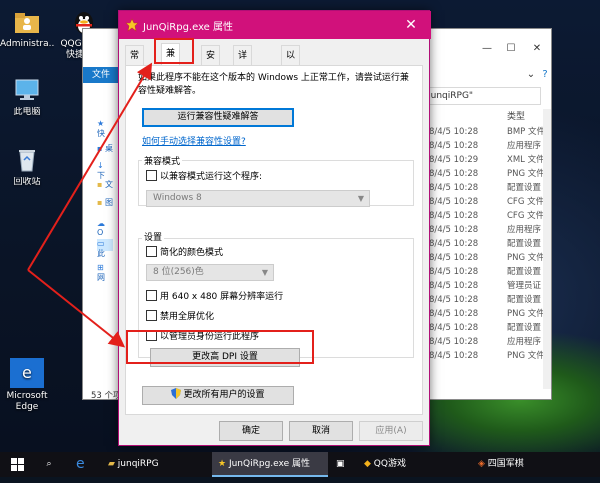  I want to click on user-folder-icon, so click(27, 22).